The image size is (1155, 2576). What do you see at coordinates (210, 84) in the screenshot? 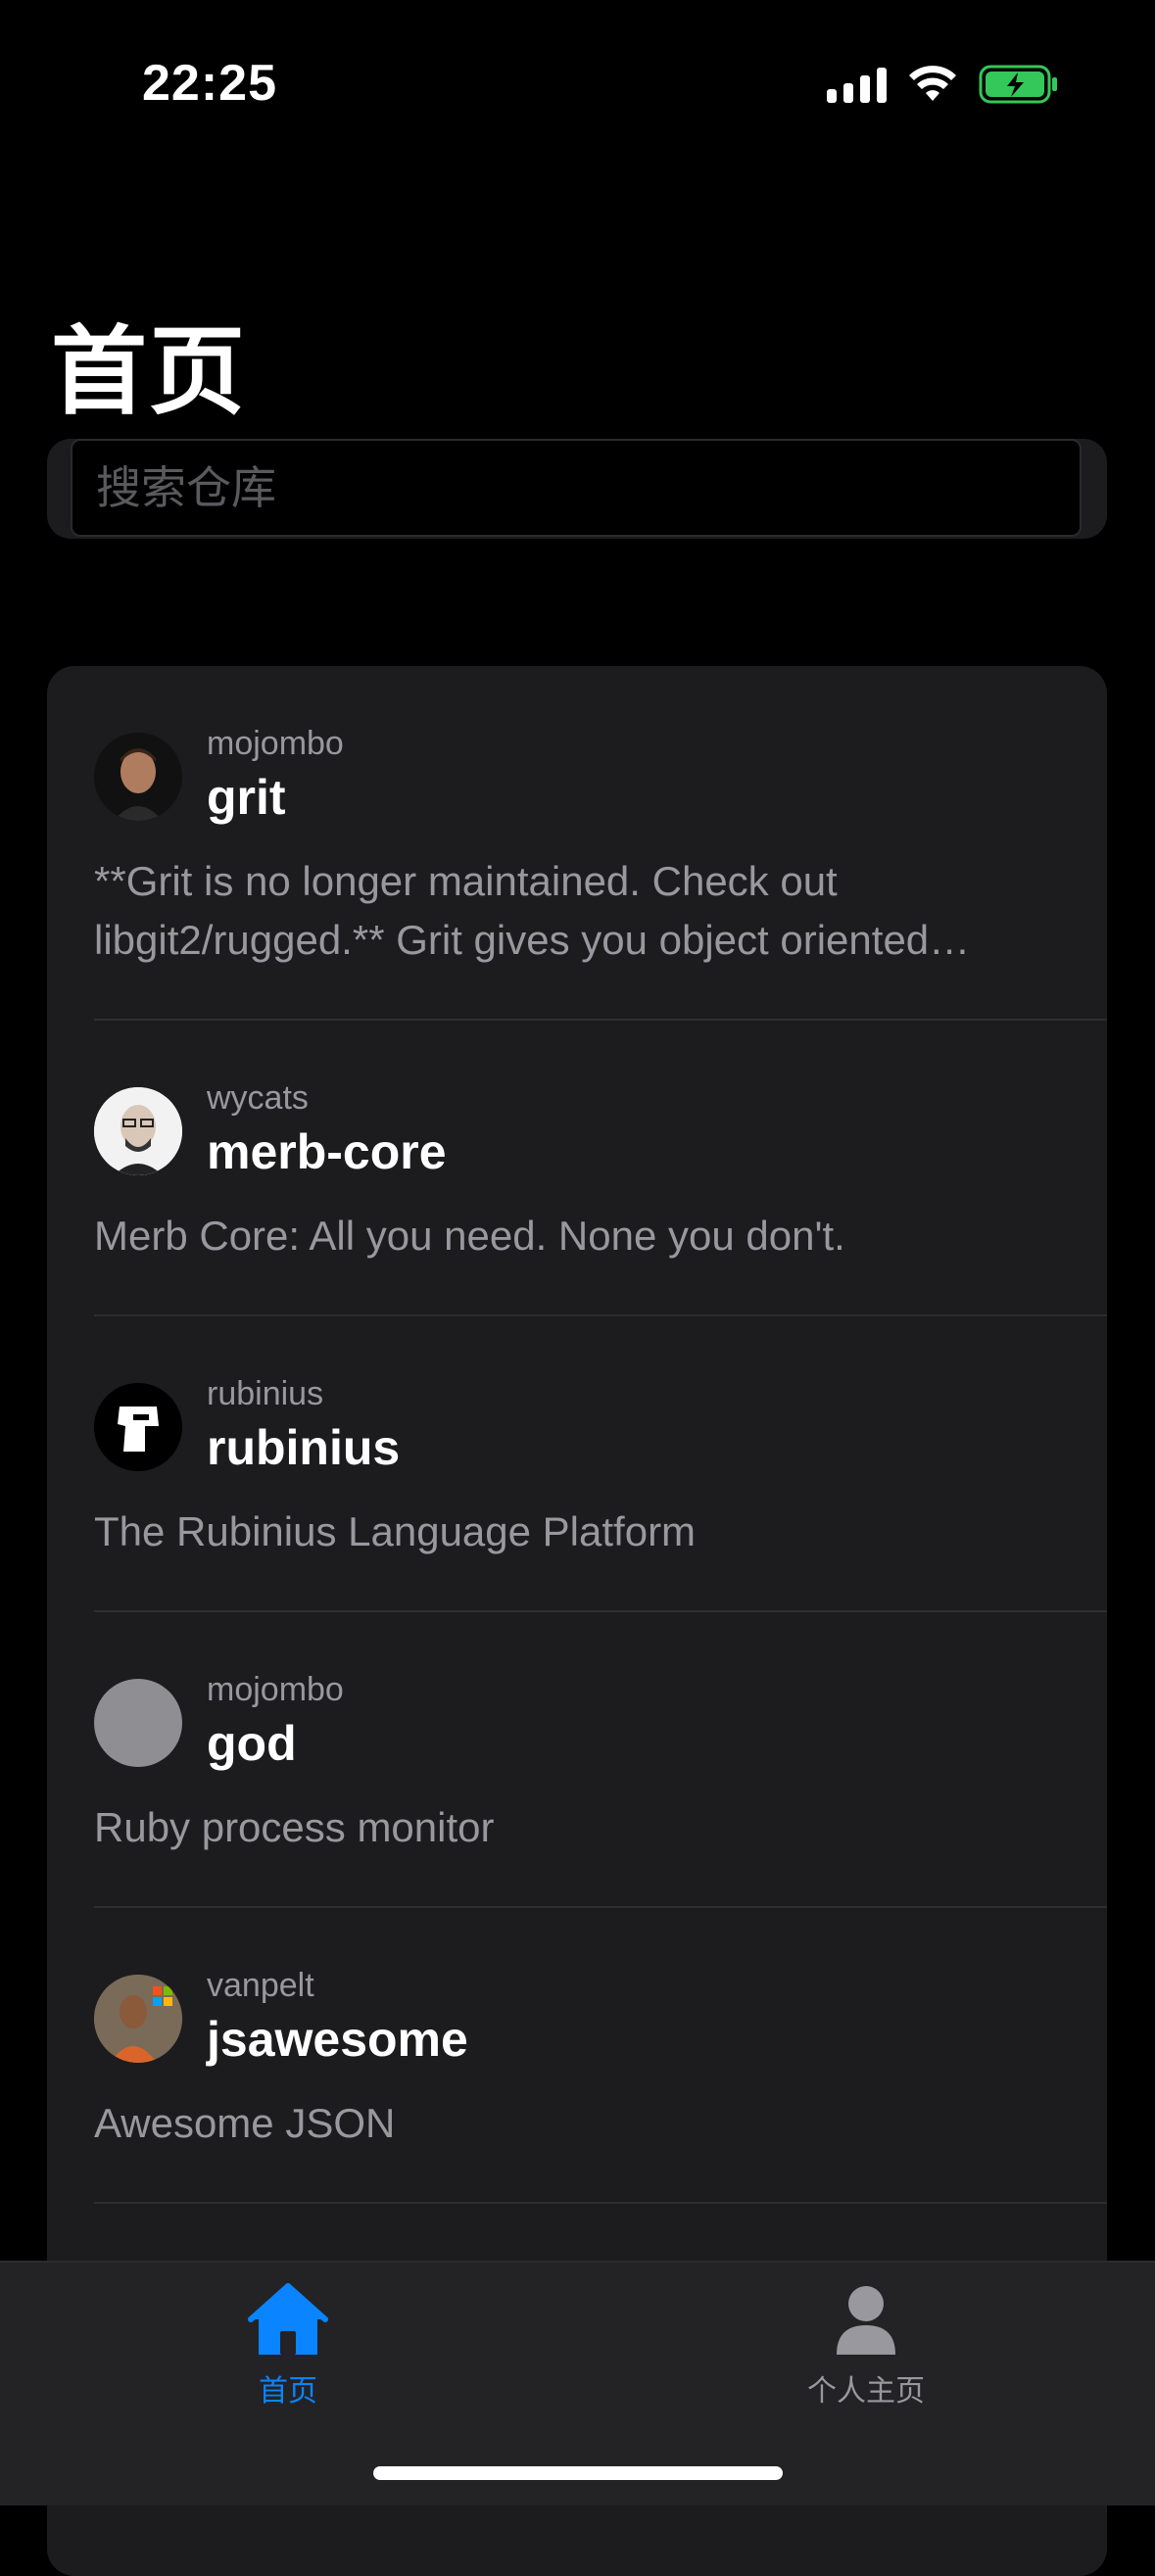
I see `status-time: 22:25` at bounding box center [210, 84].